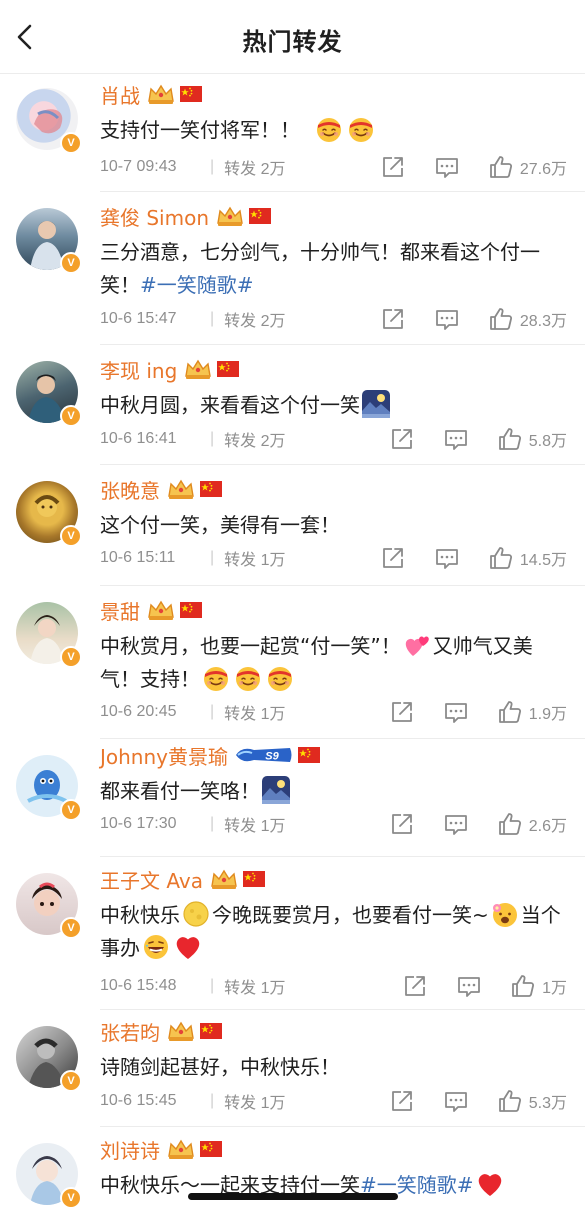  I want to click on like-button: 5.3万, so click(532, 1101).